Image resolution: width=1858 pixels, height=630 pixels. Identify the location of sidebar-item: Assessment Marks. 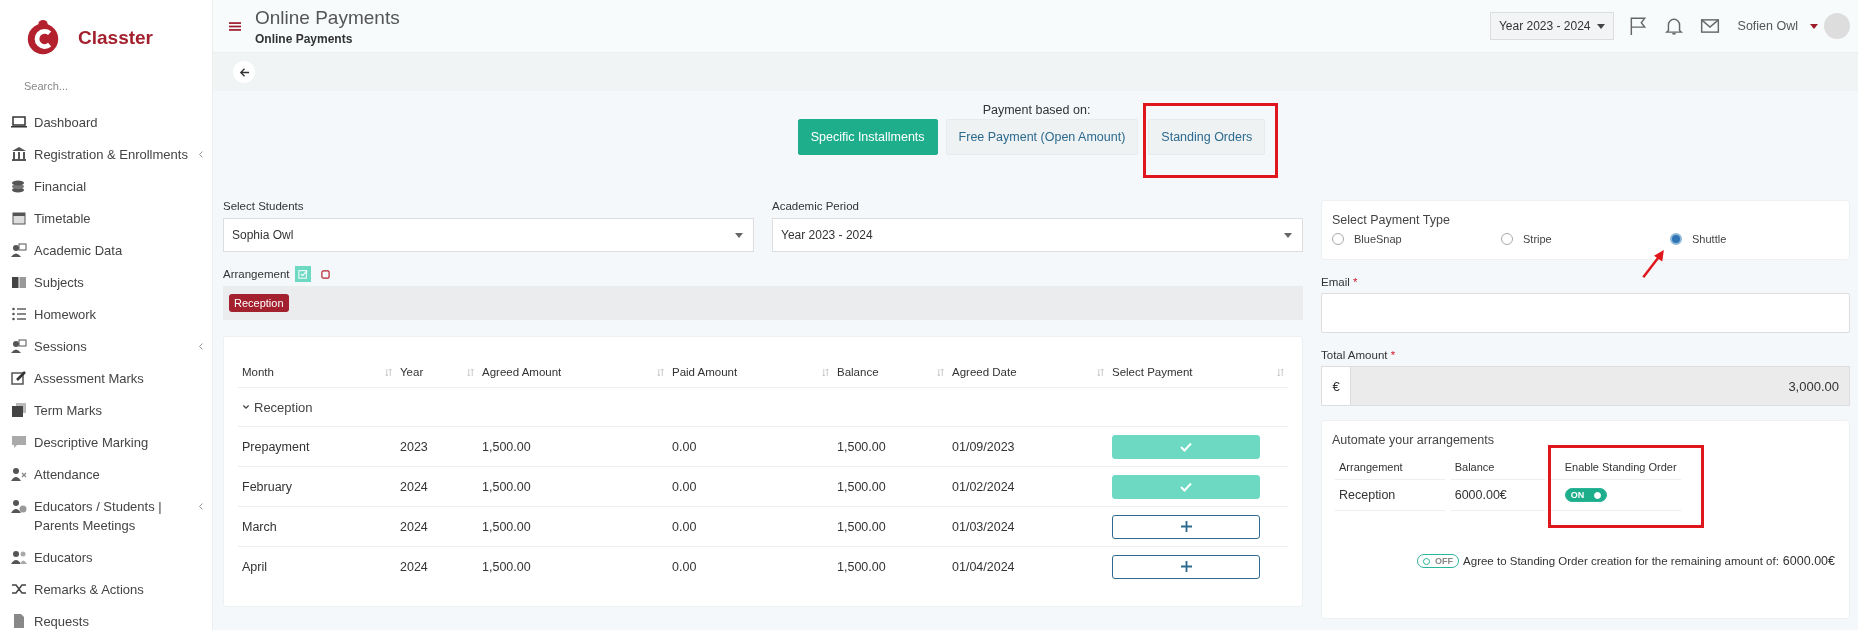
(106, 378).